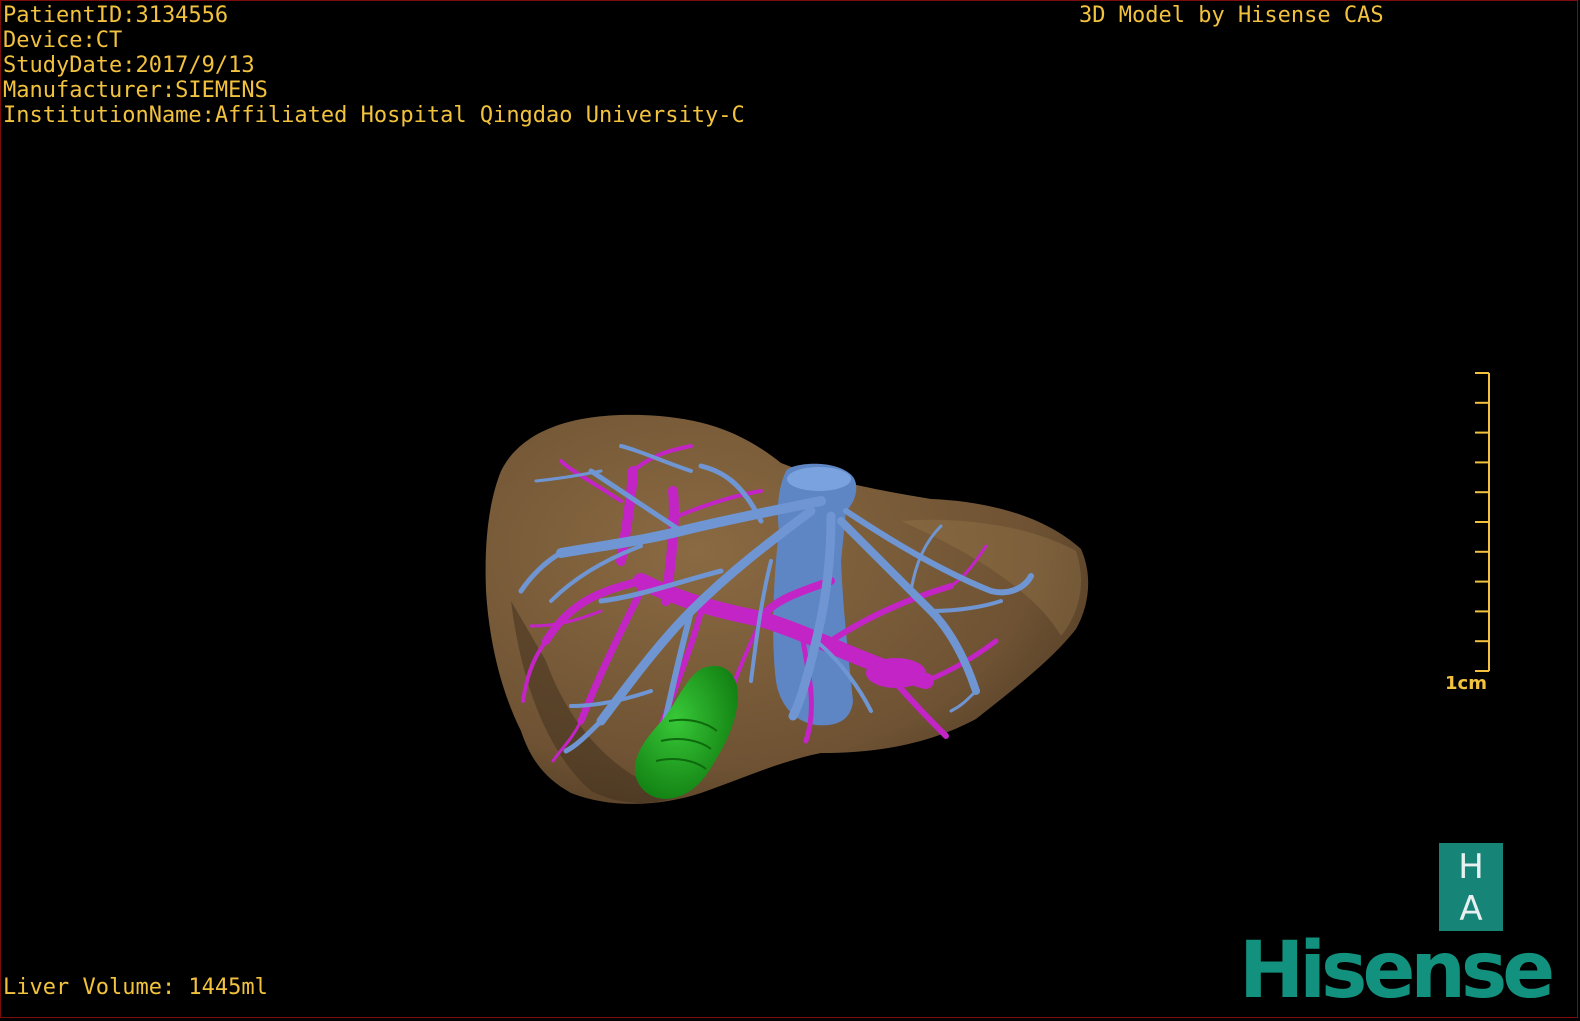  What do you see at coordinates (135, 987) in the screenshot?
I see `liver-volume-text: Liver Volume: 1445ml` at bounding box center [135, 987].